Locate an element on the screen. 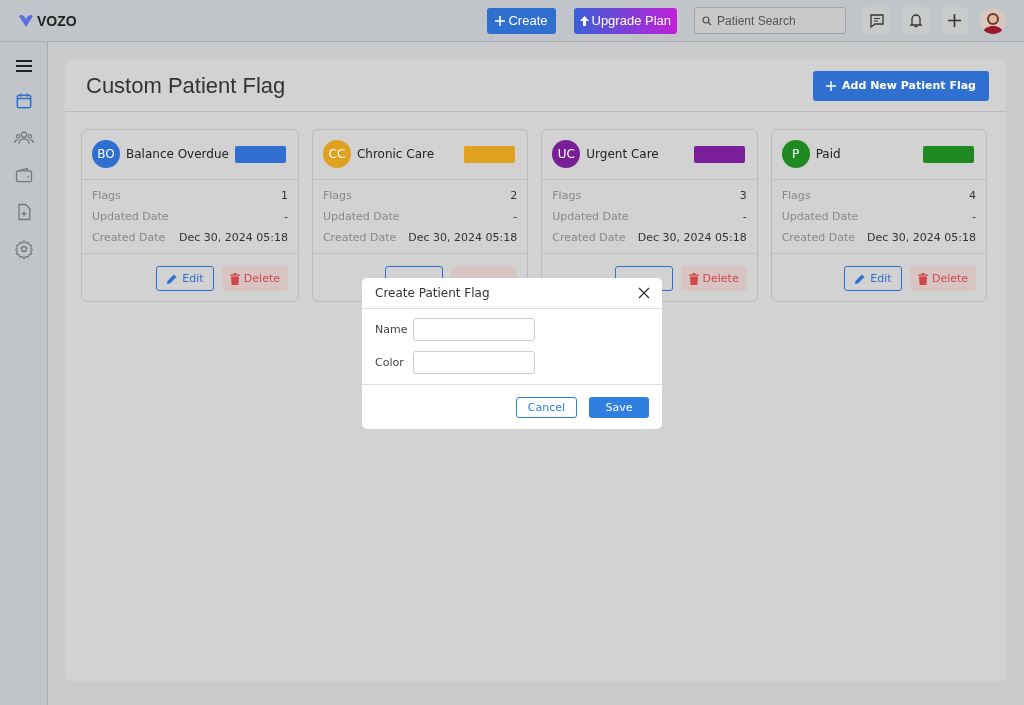  flag-name: Chronic Care is located at coordinates (396, 154).